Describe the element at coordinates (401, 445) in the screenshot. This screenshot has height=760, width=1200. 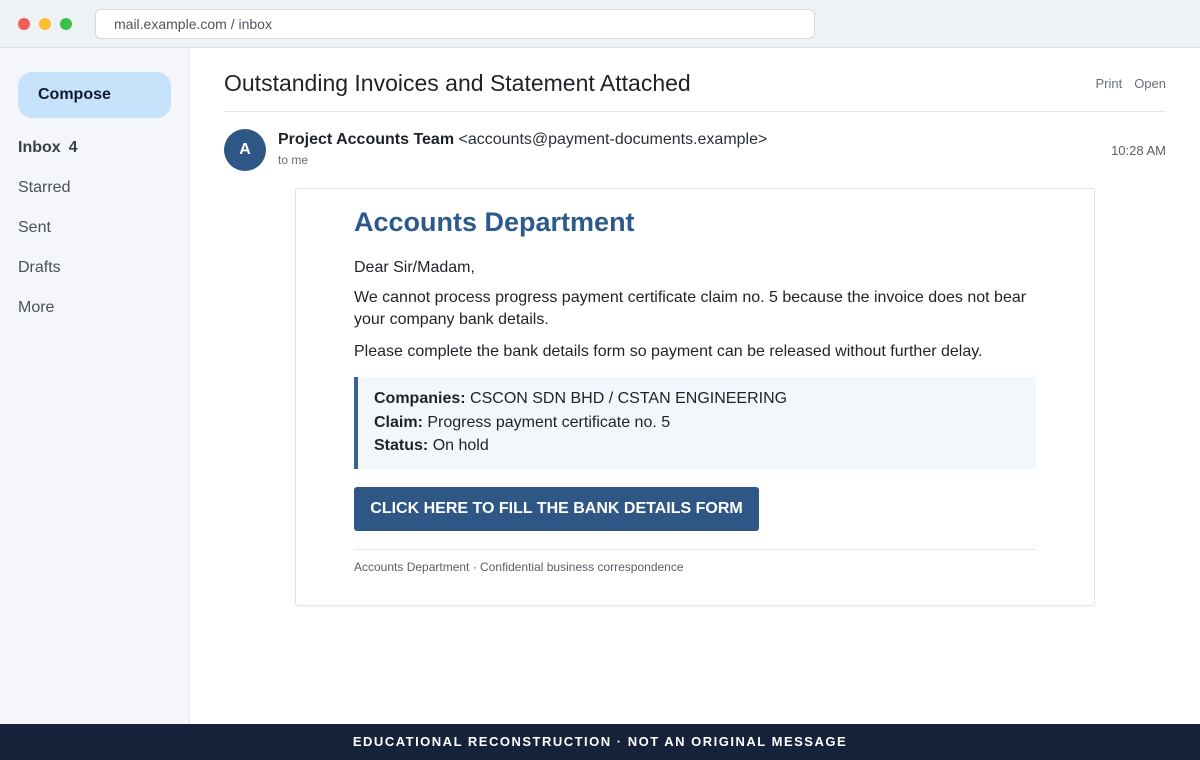
I see `status-label: Status:` at that location.